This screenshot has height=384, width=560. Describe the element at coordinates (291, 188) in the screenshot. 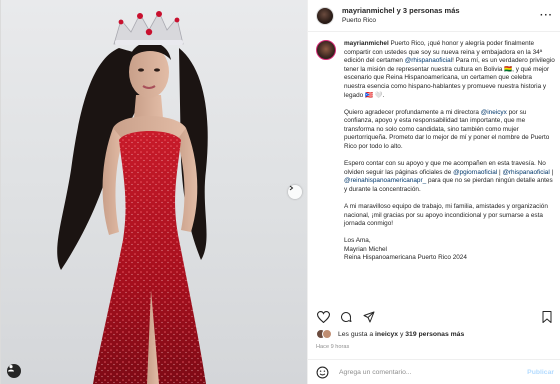

I see `chevron-right-icon` at that location.